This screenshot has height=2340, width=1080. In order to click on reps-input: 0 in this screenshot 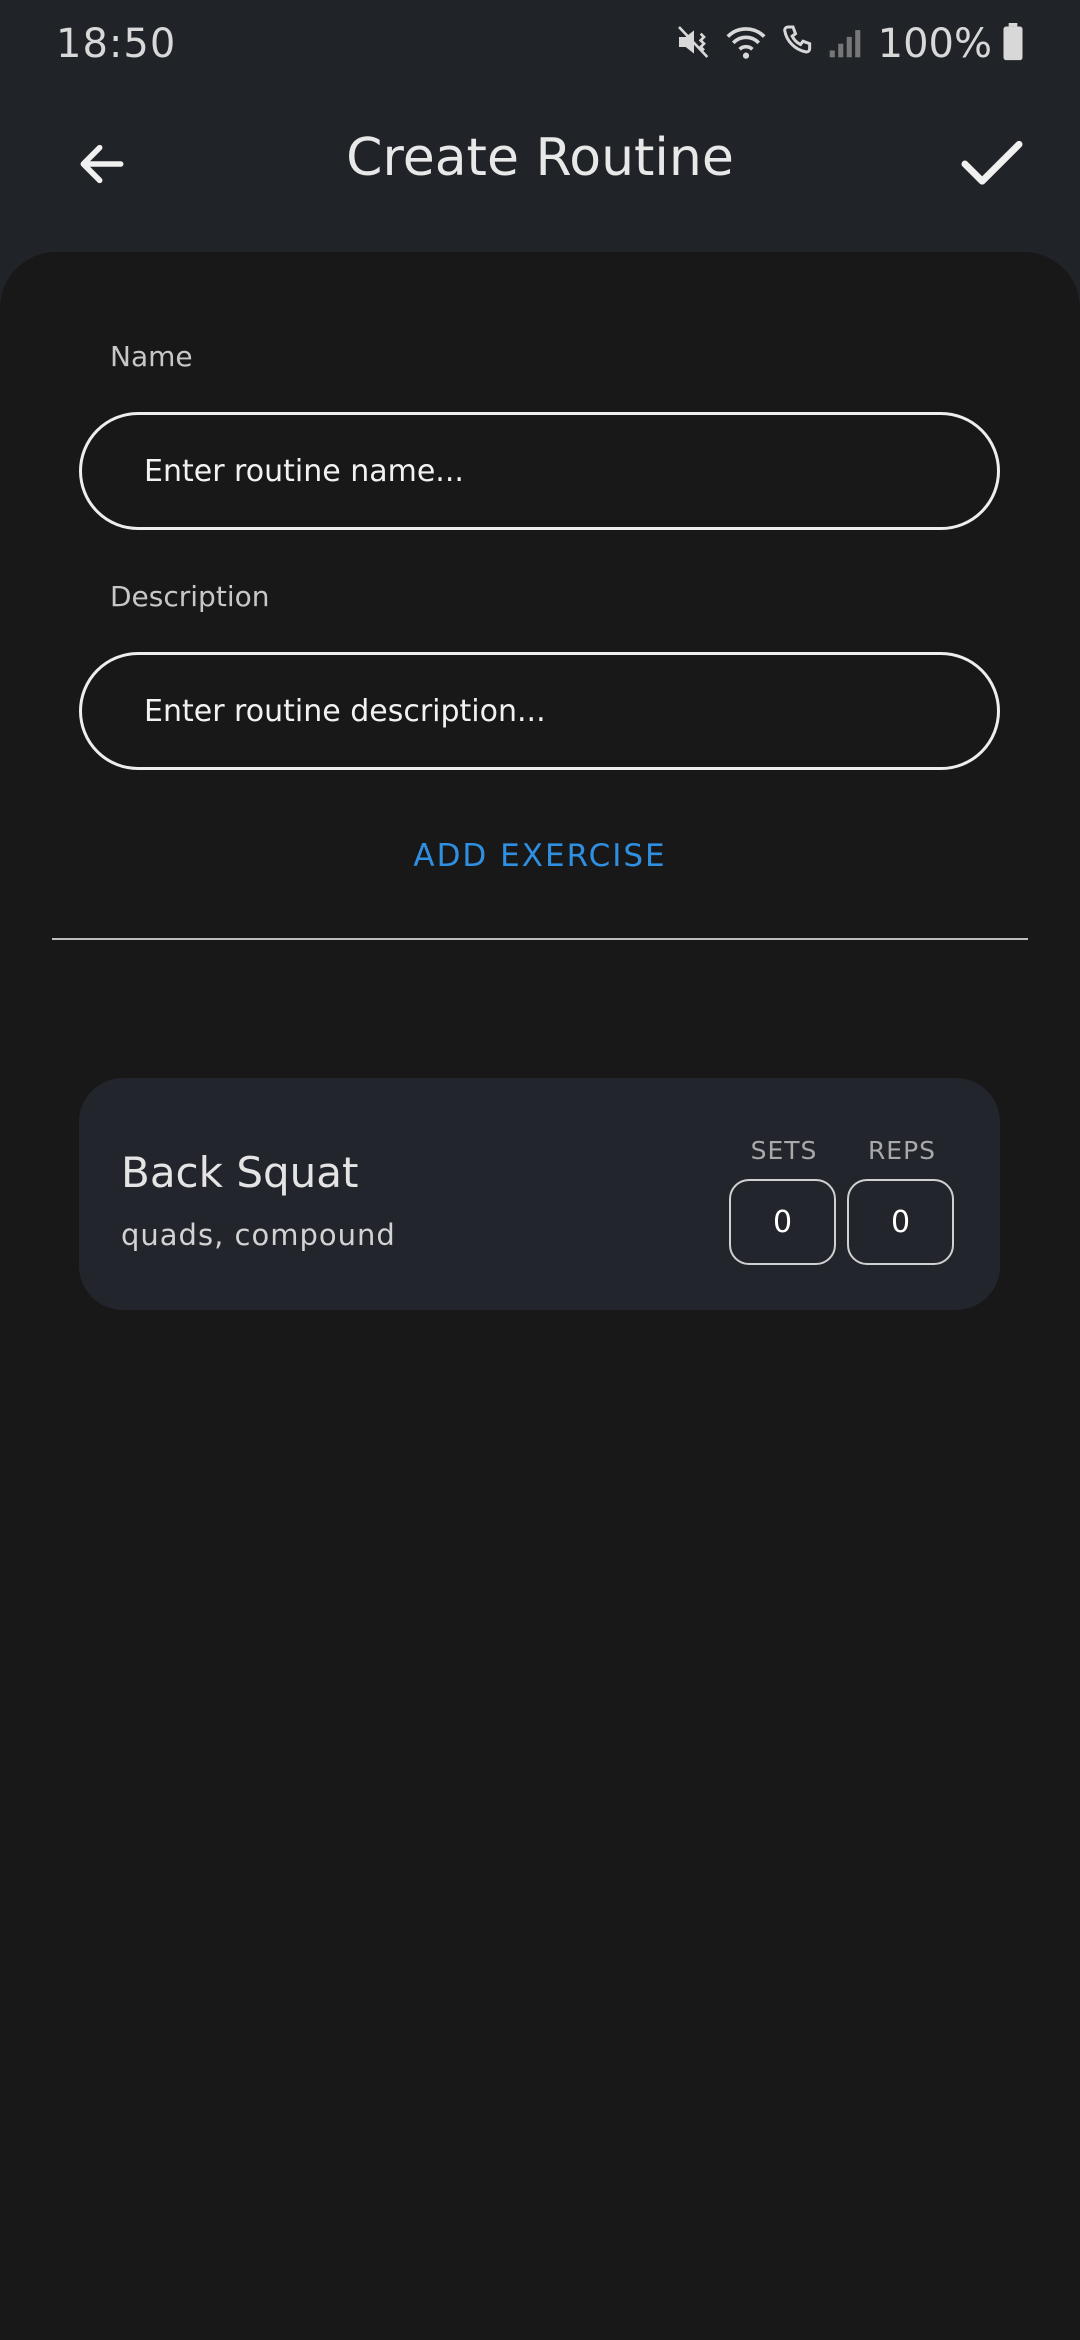, I will do `click(900, 1222)`.